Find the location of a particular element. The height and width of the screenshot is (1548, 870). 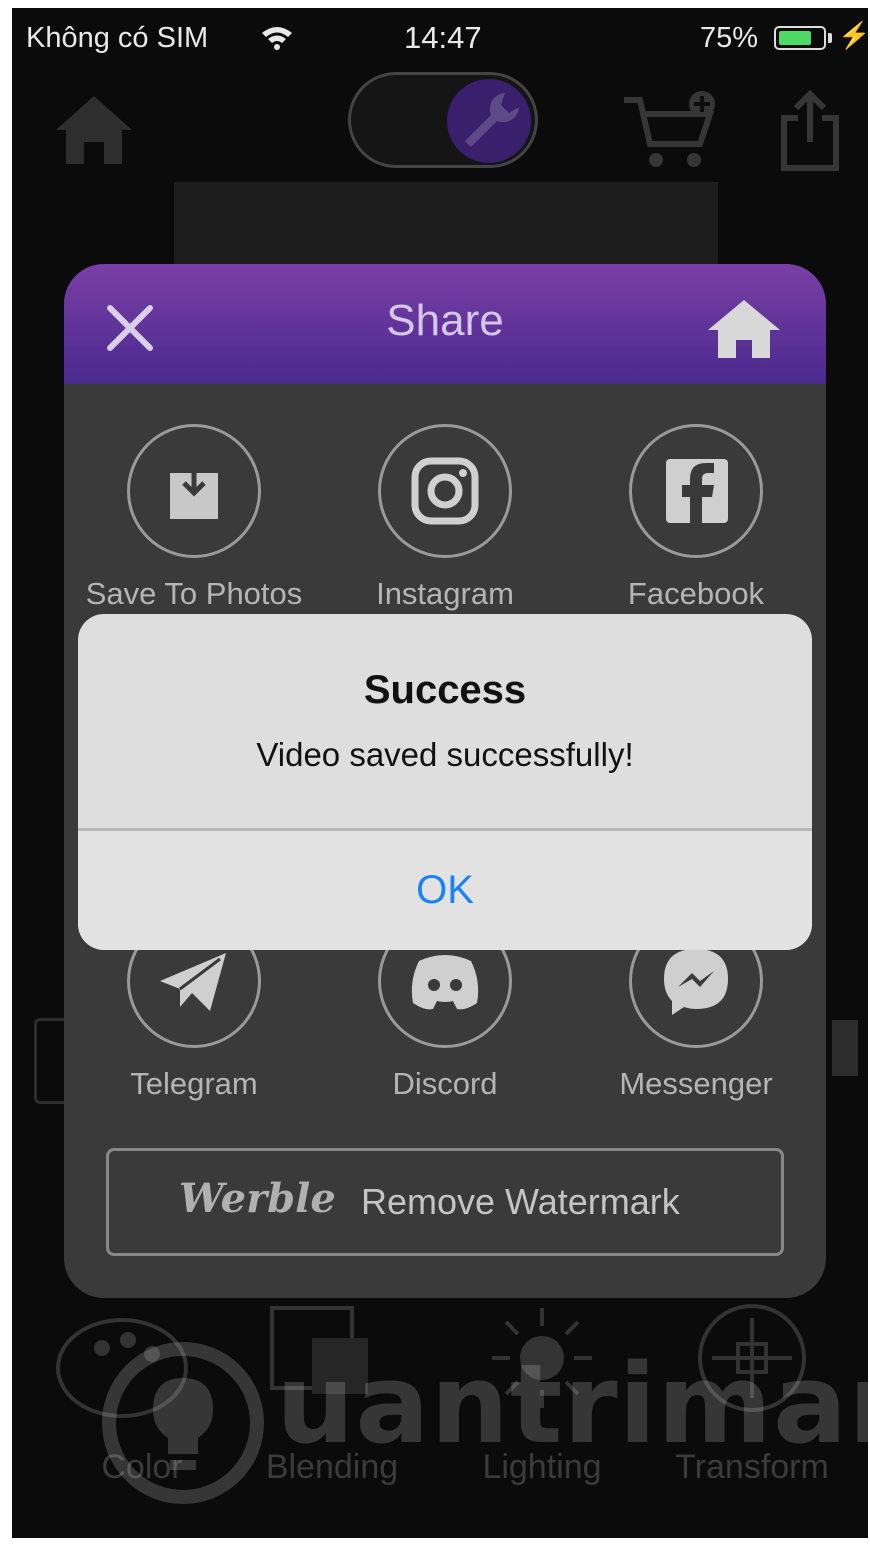

remove-watermark-button: Werble Remove Watermark is located at coordinates (445, 1202).